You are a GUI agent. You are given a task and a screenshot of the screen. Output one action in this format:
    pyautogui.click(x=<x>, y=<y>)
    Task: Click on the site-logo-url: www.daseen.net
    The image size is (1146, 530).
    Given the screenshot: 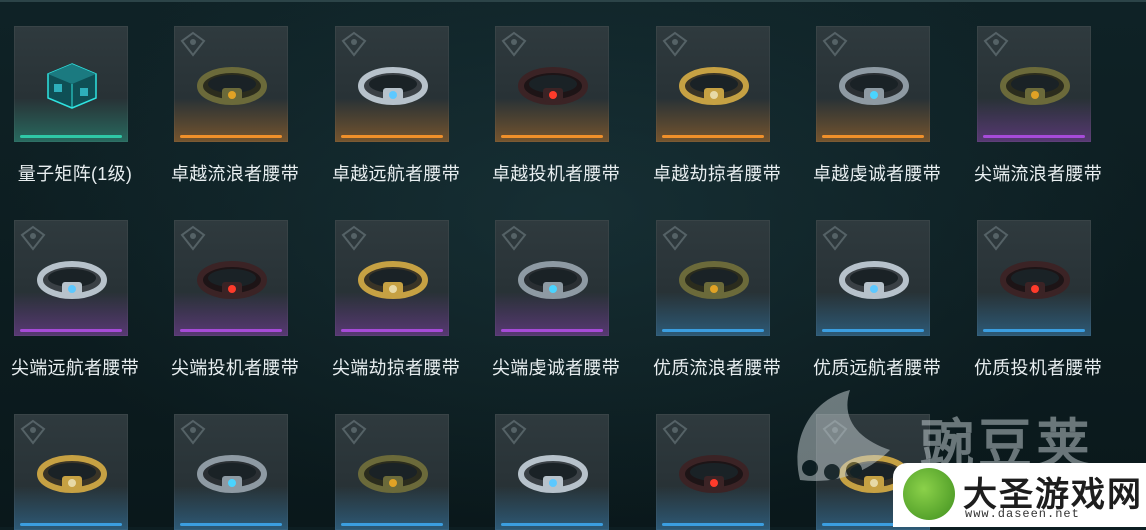 What is the action you would take?
    pyautogui.click(x=1022, y=514)
    